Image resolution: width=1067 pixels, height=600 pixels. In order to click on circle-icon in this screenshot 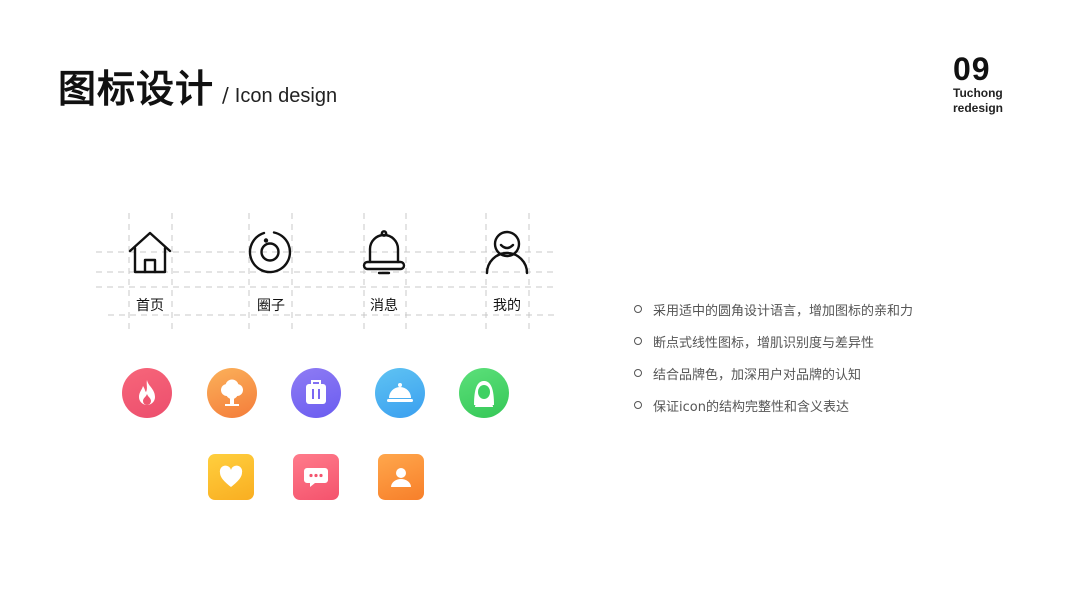, I will do `click(270, 252)`.